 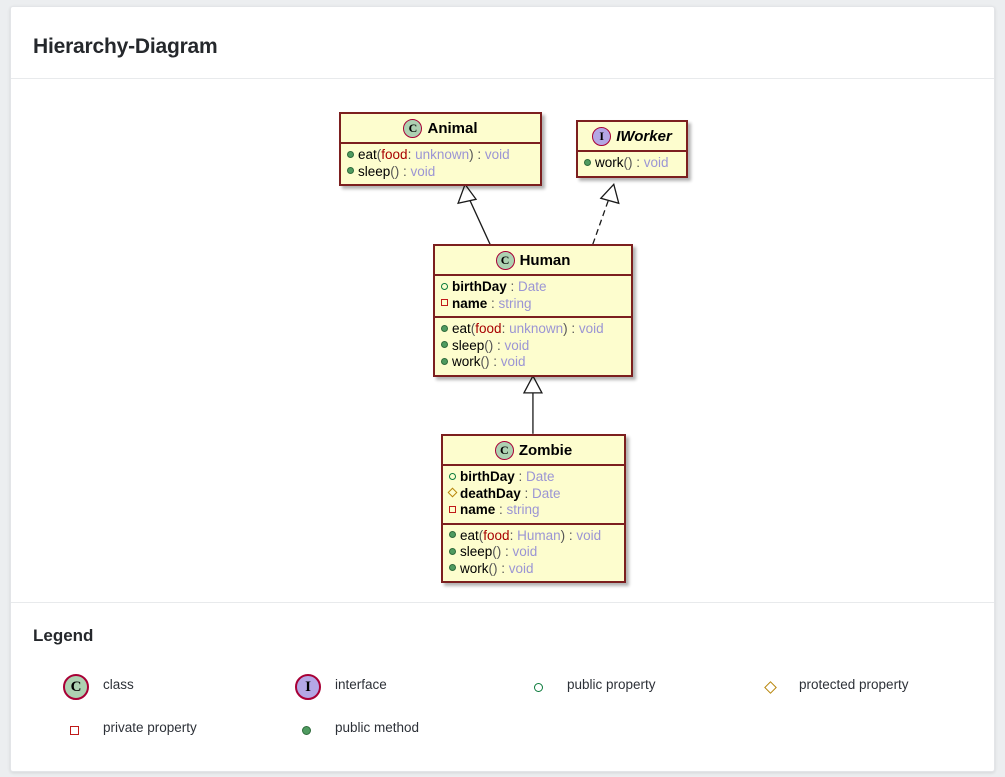 What do you see at coordinates (169, 687) in the screenshot?
I see `legend-entry-class: C class` at bounding box center [169, 687].